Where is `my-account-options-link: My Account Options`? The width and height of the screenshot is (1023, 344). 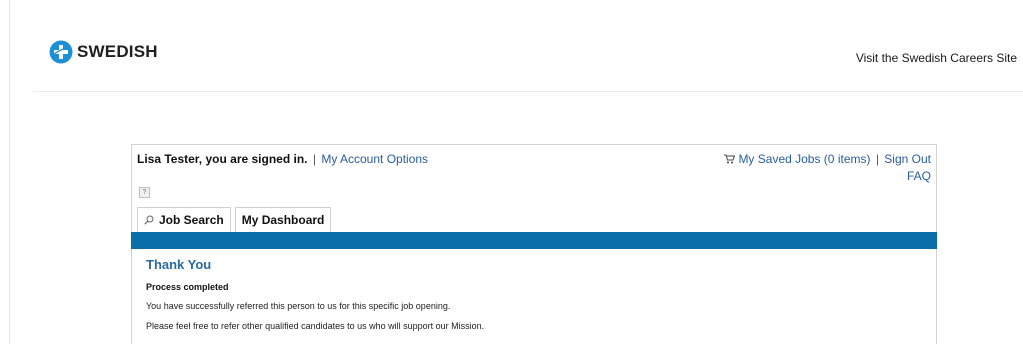
my-account-options-link: My Account Options is located at coordinates (374, 159).